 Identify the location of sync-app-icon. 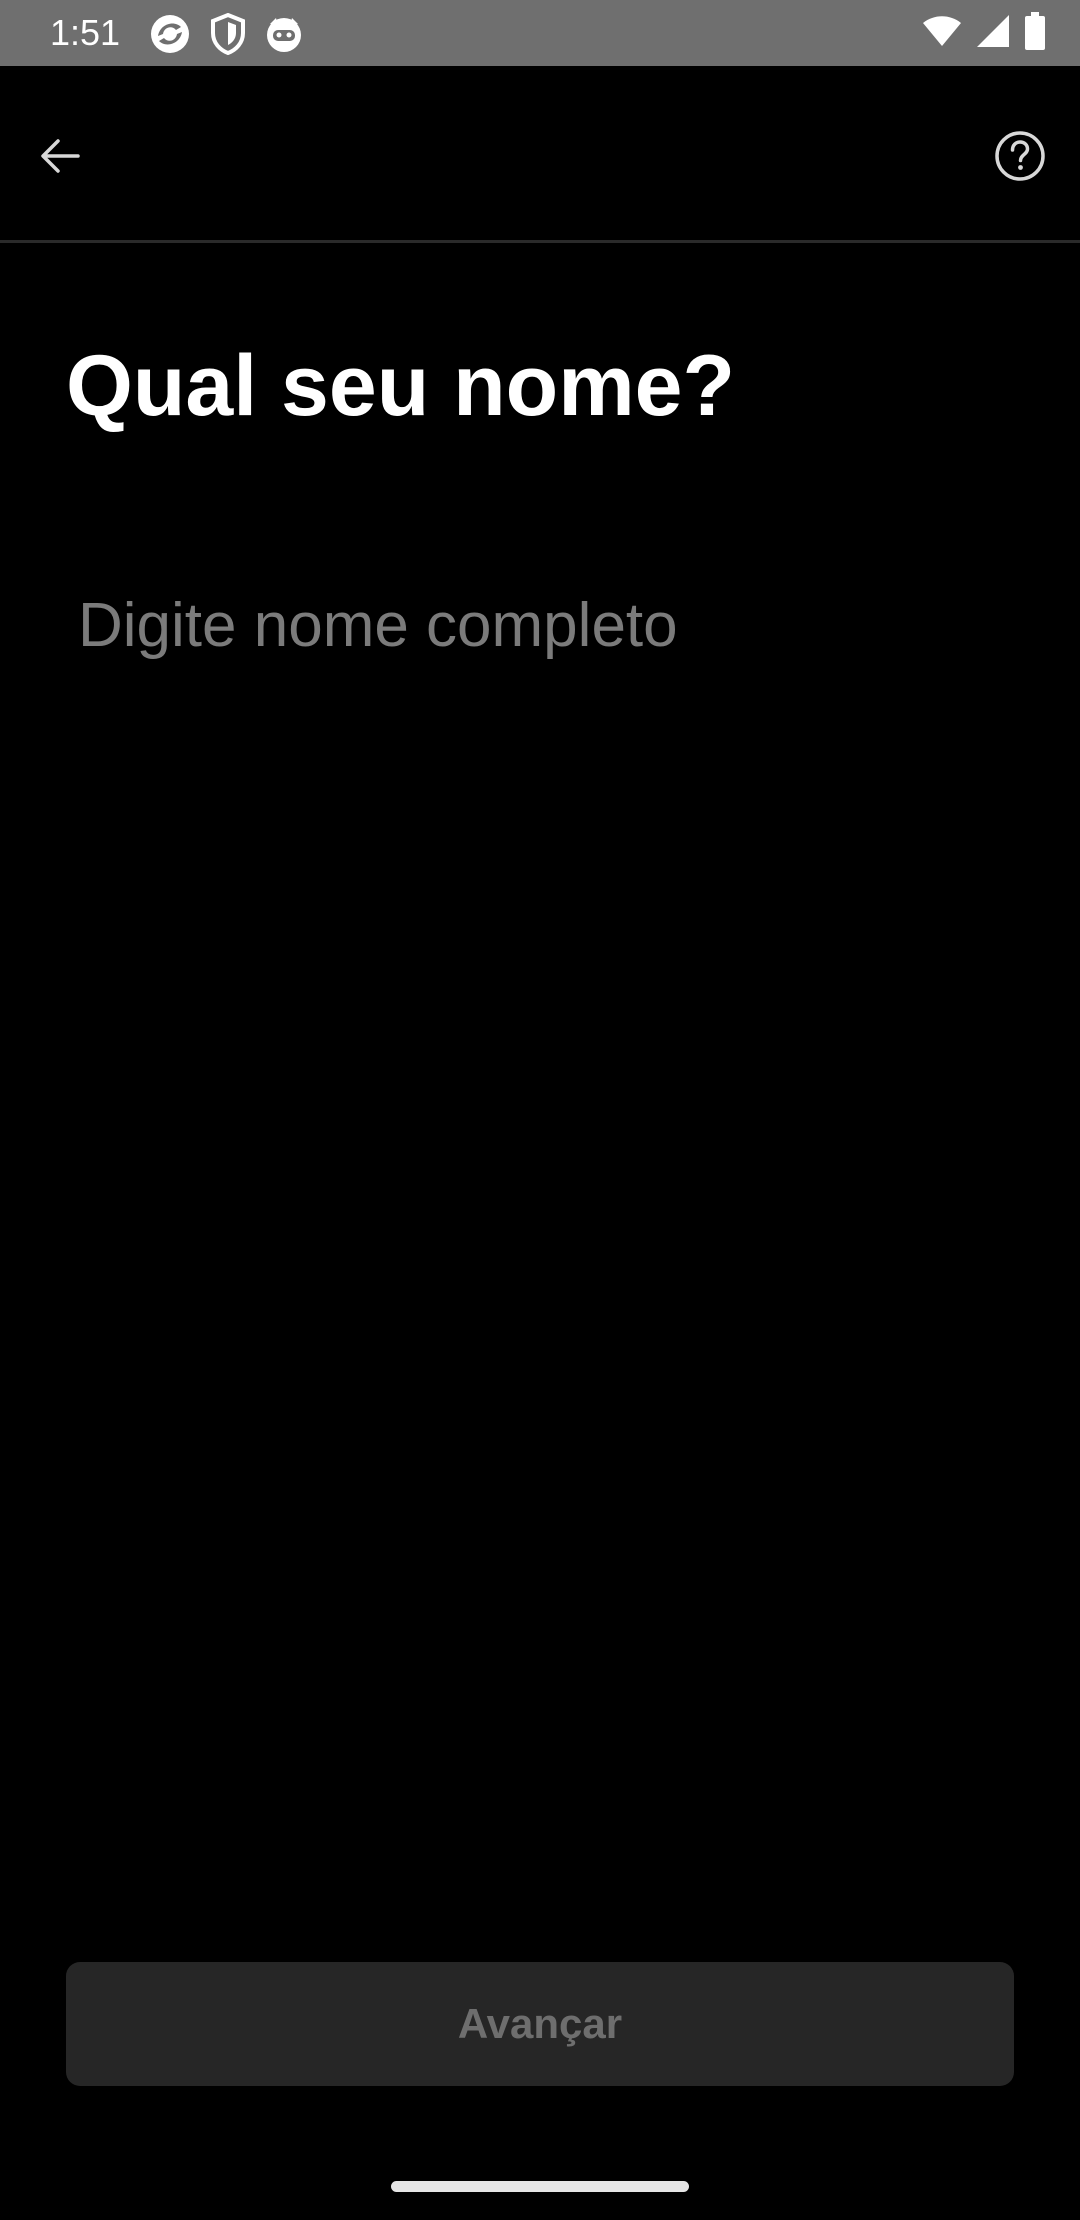
(170, 34).